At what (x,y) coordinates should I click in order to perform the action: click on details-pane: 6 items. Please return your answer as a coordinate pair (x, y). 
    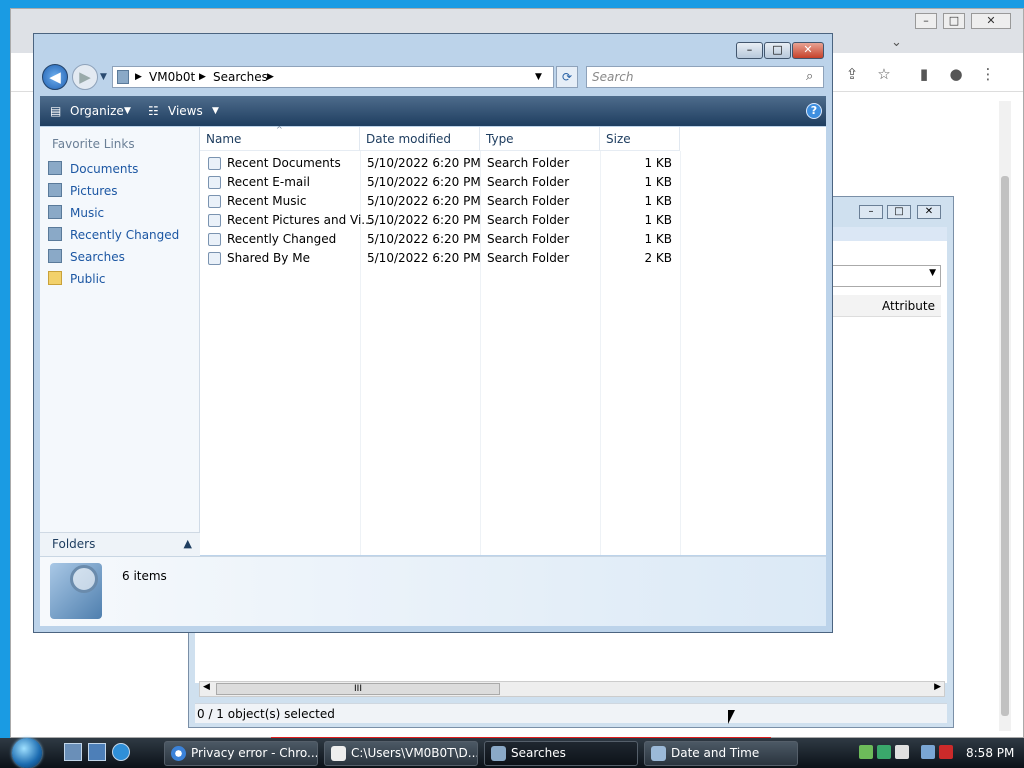
    Looking at the image, I should click on (433, 591).